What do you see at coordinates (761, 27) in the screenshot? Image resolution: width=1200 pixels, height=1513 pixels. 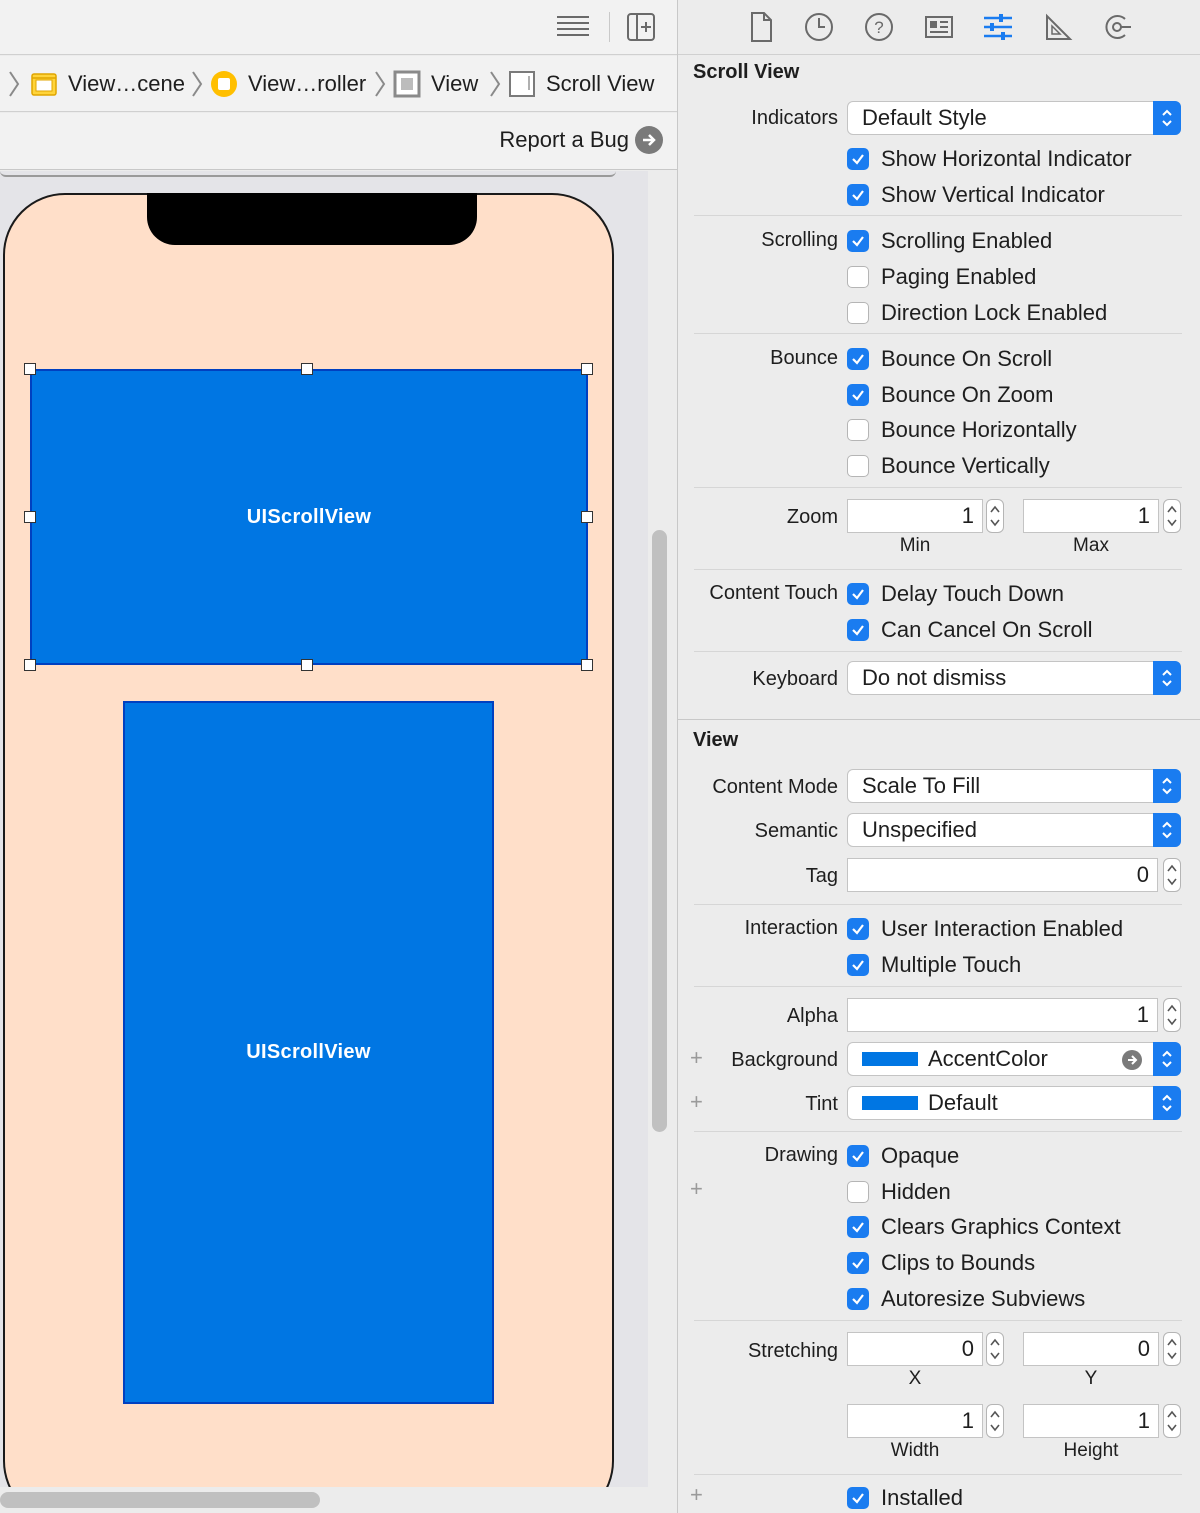 I see `file-icon` at bounding box center [761, 27].